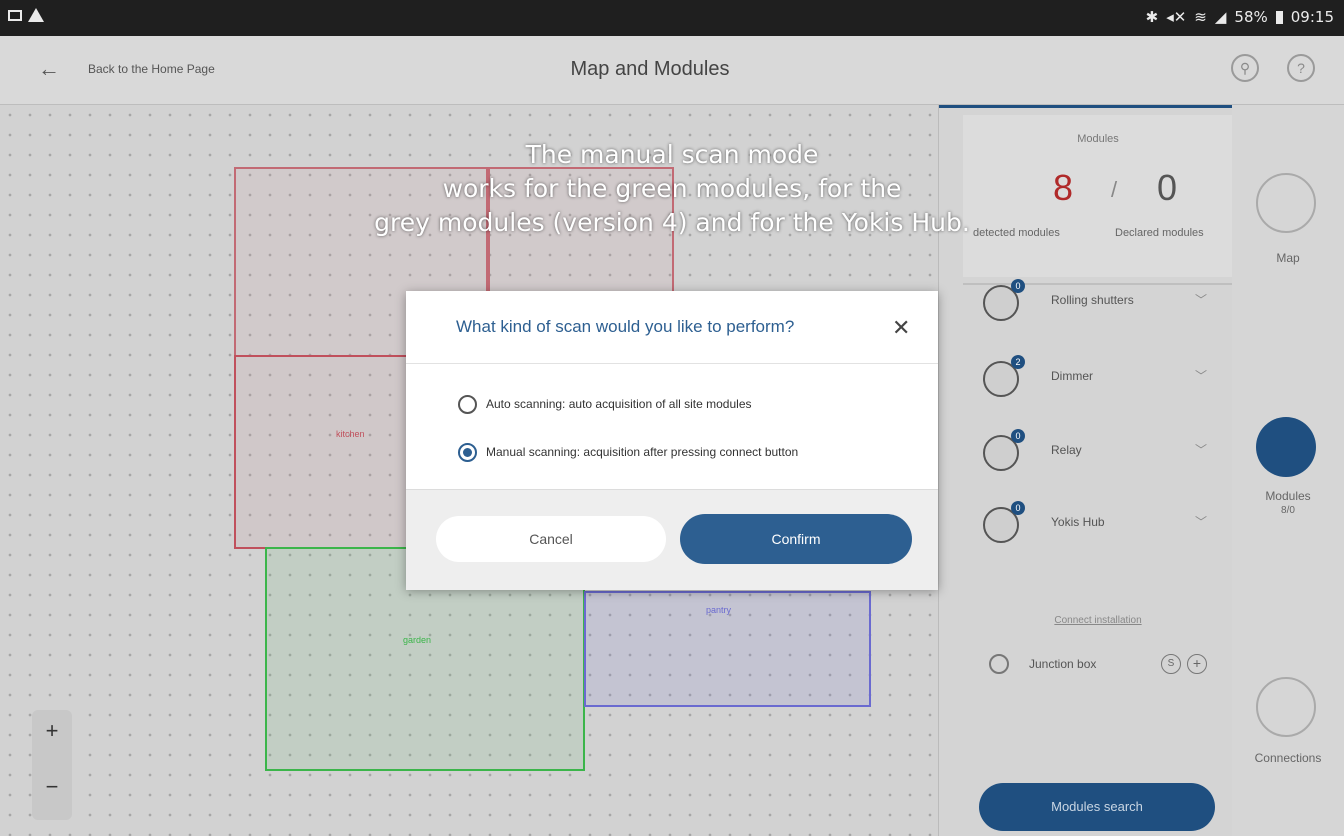 Image resolution: width=1344 pixels, height=836 pixels. Describe the element at coordinates (1098, 383) in the screenshot. I see `module-row-dimmer: 2 Dimmer ﹀` at that location.